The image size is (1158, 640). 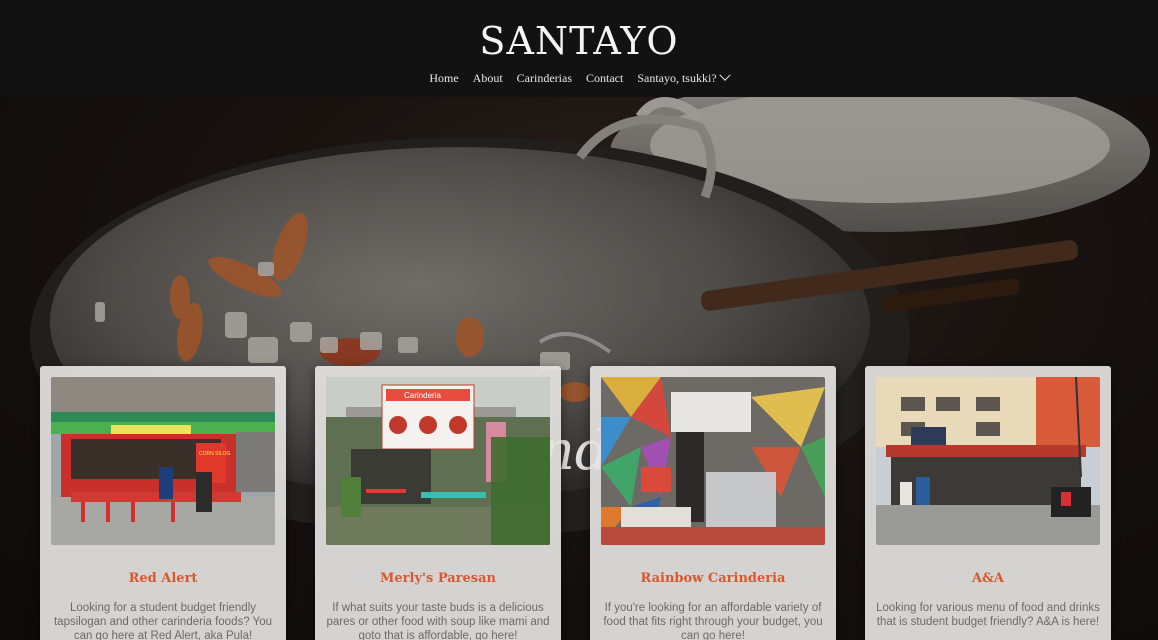 What do you see at coordinates (163, 461) in the screenshot?
I see `carinderia-photo: CORN SILOG` at bounding box center [163, 461].